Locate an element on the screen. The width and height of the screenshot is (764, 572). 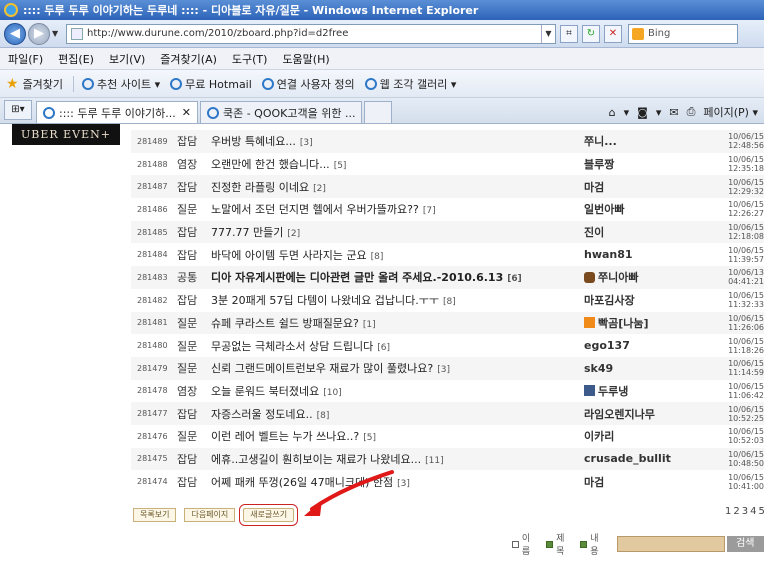
title-checkbox is located at coordinates (550, 544).